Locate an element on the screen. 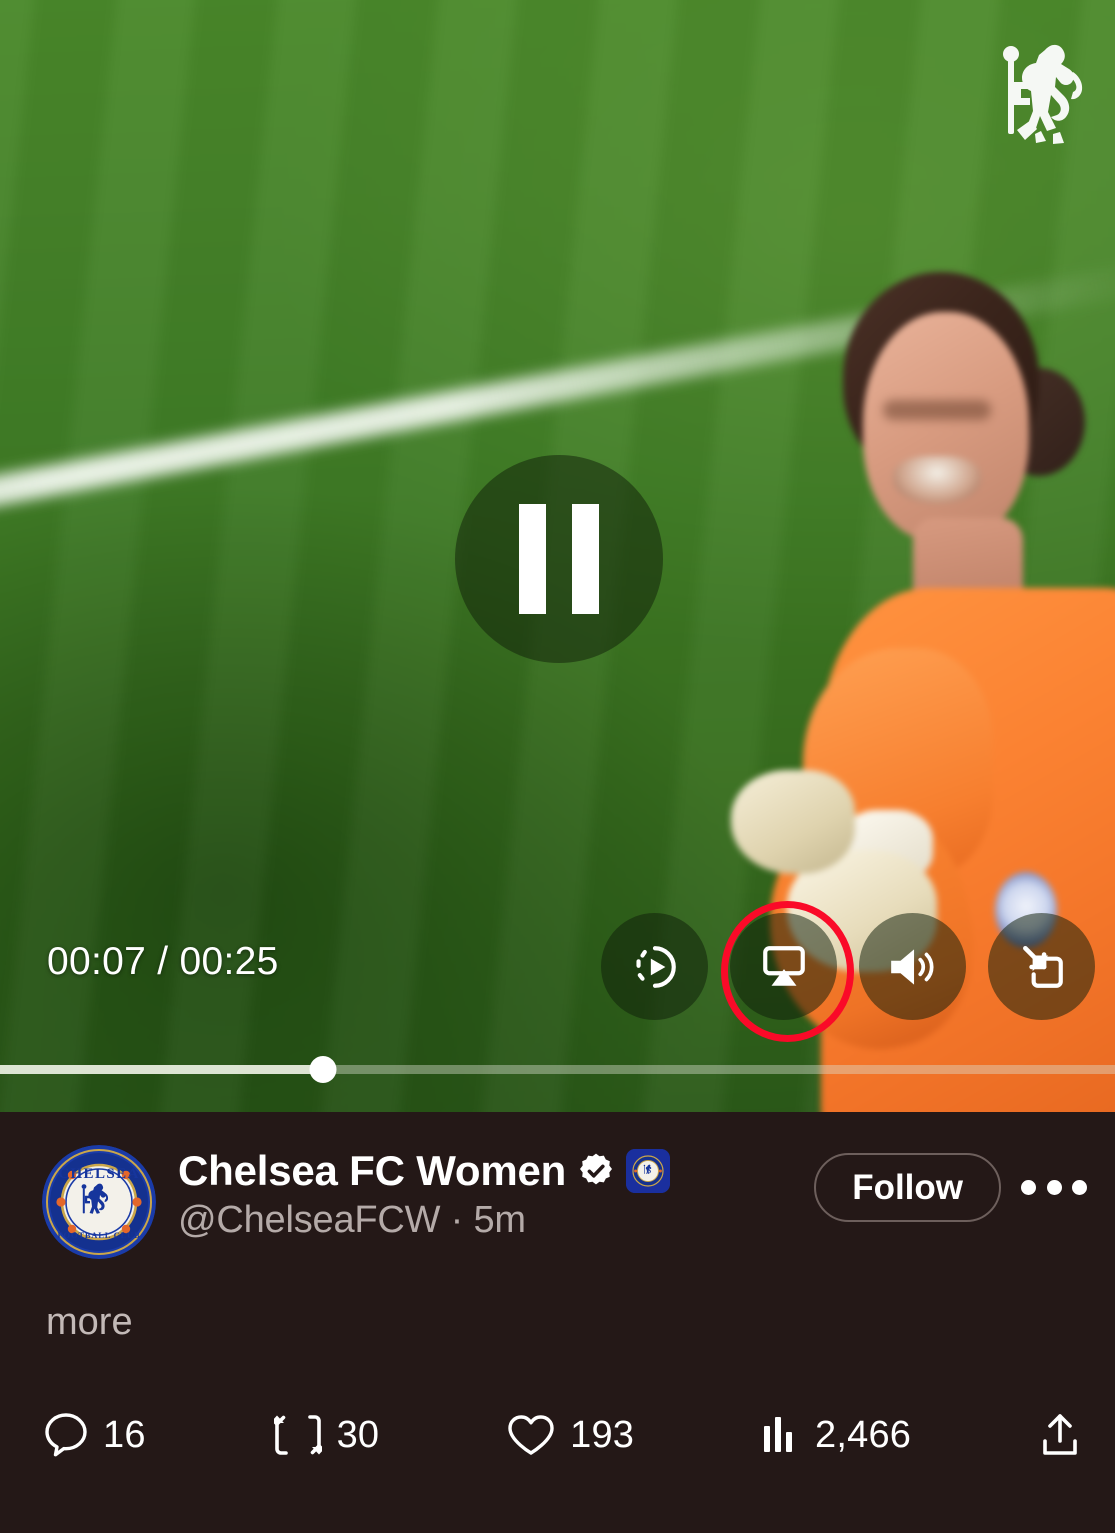 This screenshot has width=1115, height=1533. picture-in-picture-control is located at coordinates (1041, 966).